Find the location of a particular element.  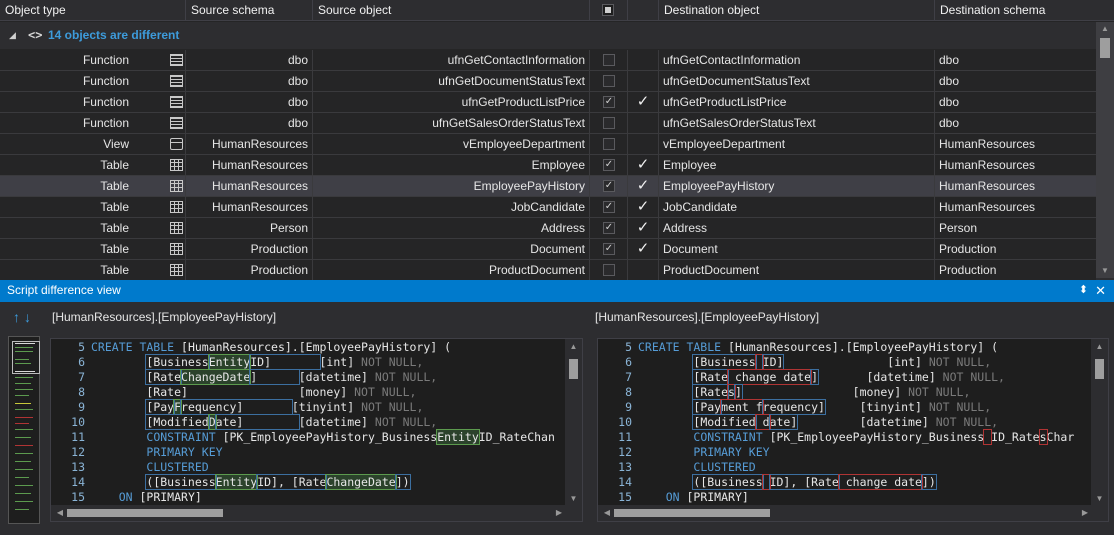

code-token: [Business is located at coordinates (177, 362).